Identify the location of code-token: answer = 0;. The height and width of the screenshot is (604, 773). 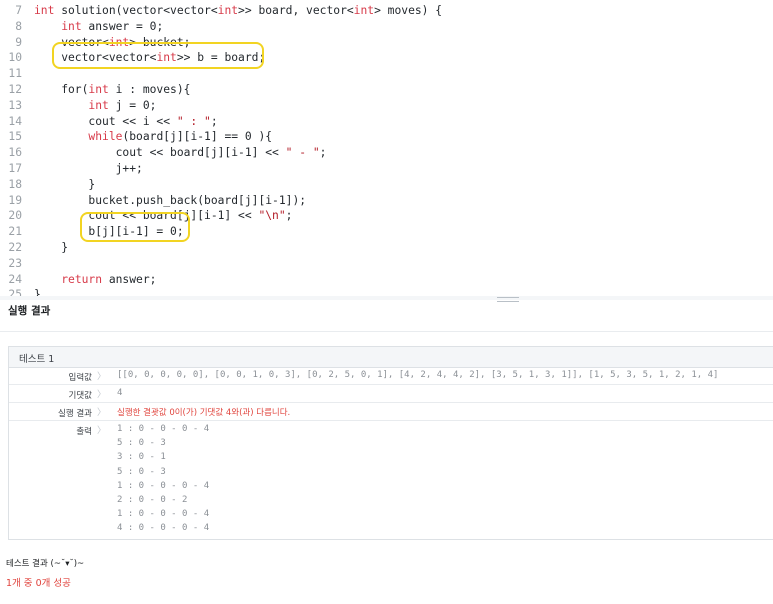
(122, 26).